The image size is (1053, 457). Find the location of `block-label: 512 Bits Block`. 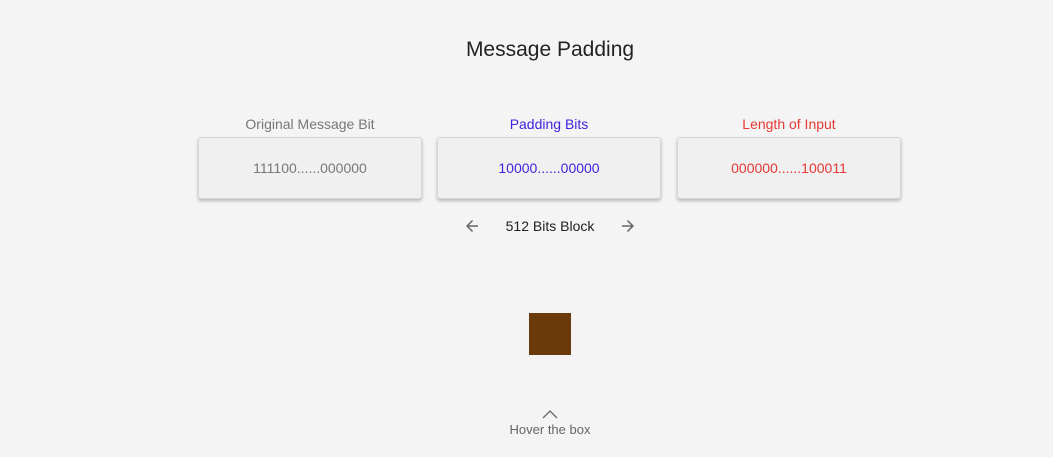

block-label: 512 Bits Block is located at coordinates (550, 226).